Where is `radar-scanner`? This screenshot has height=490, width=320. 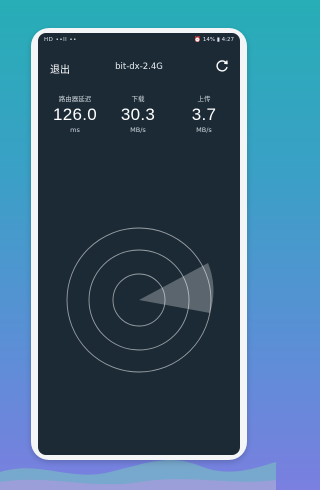 radar-scanner is located at coordinates (140, 300).